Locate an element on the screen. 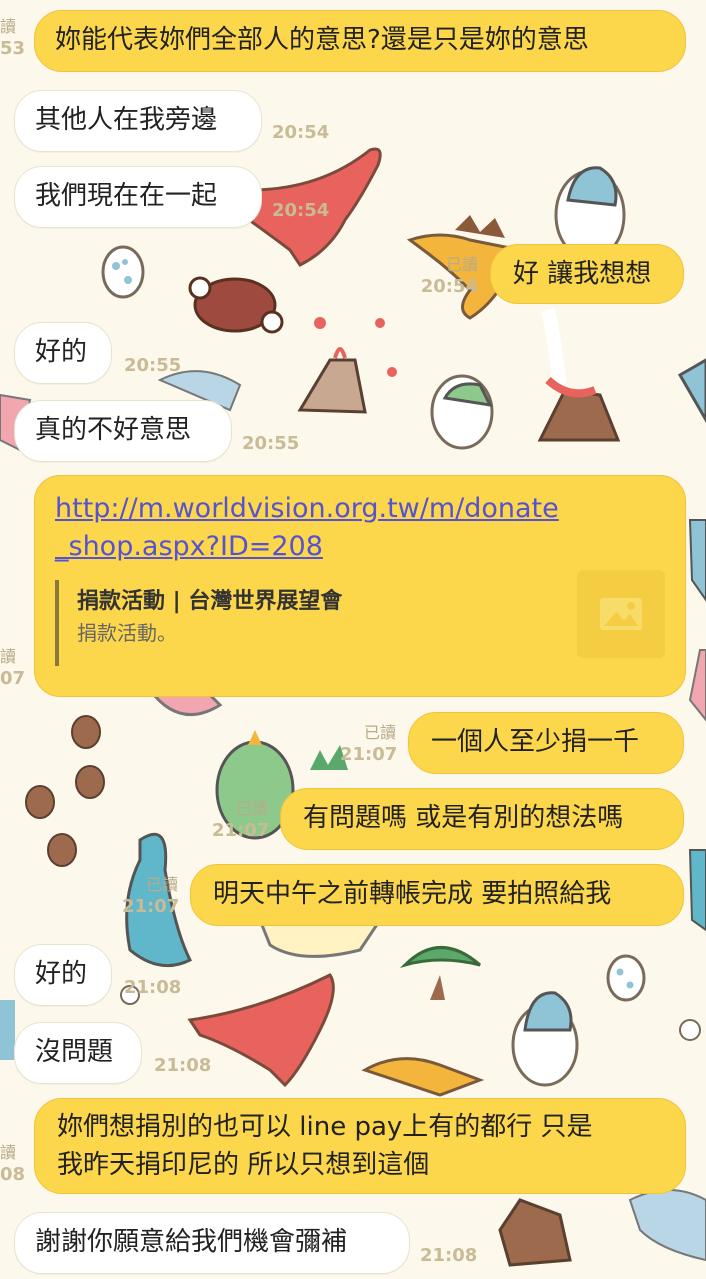 The width and height of the screenshot is (706, 1279). outgoing-message-bubble: 好 讓我想想 is located at coordinates (587, 274).